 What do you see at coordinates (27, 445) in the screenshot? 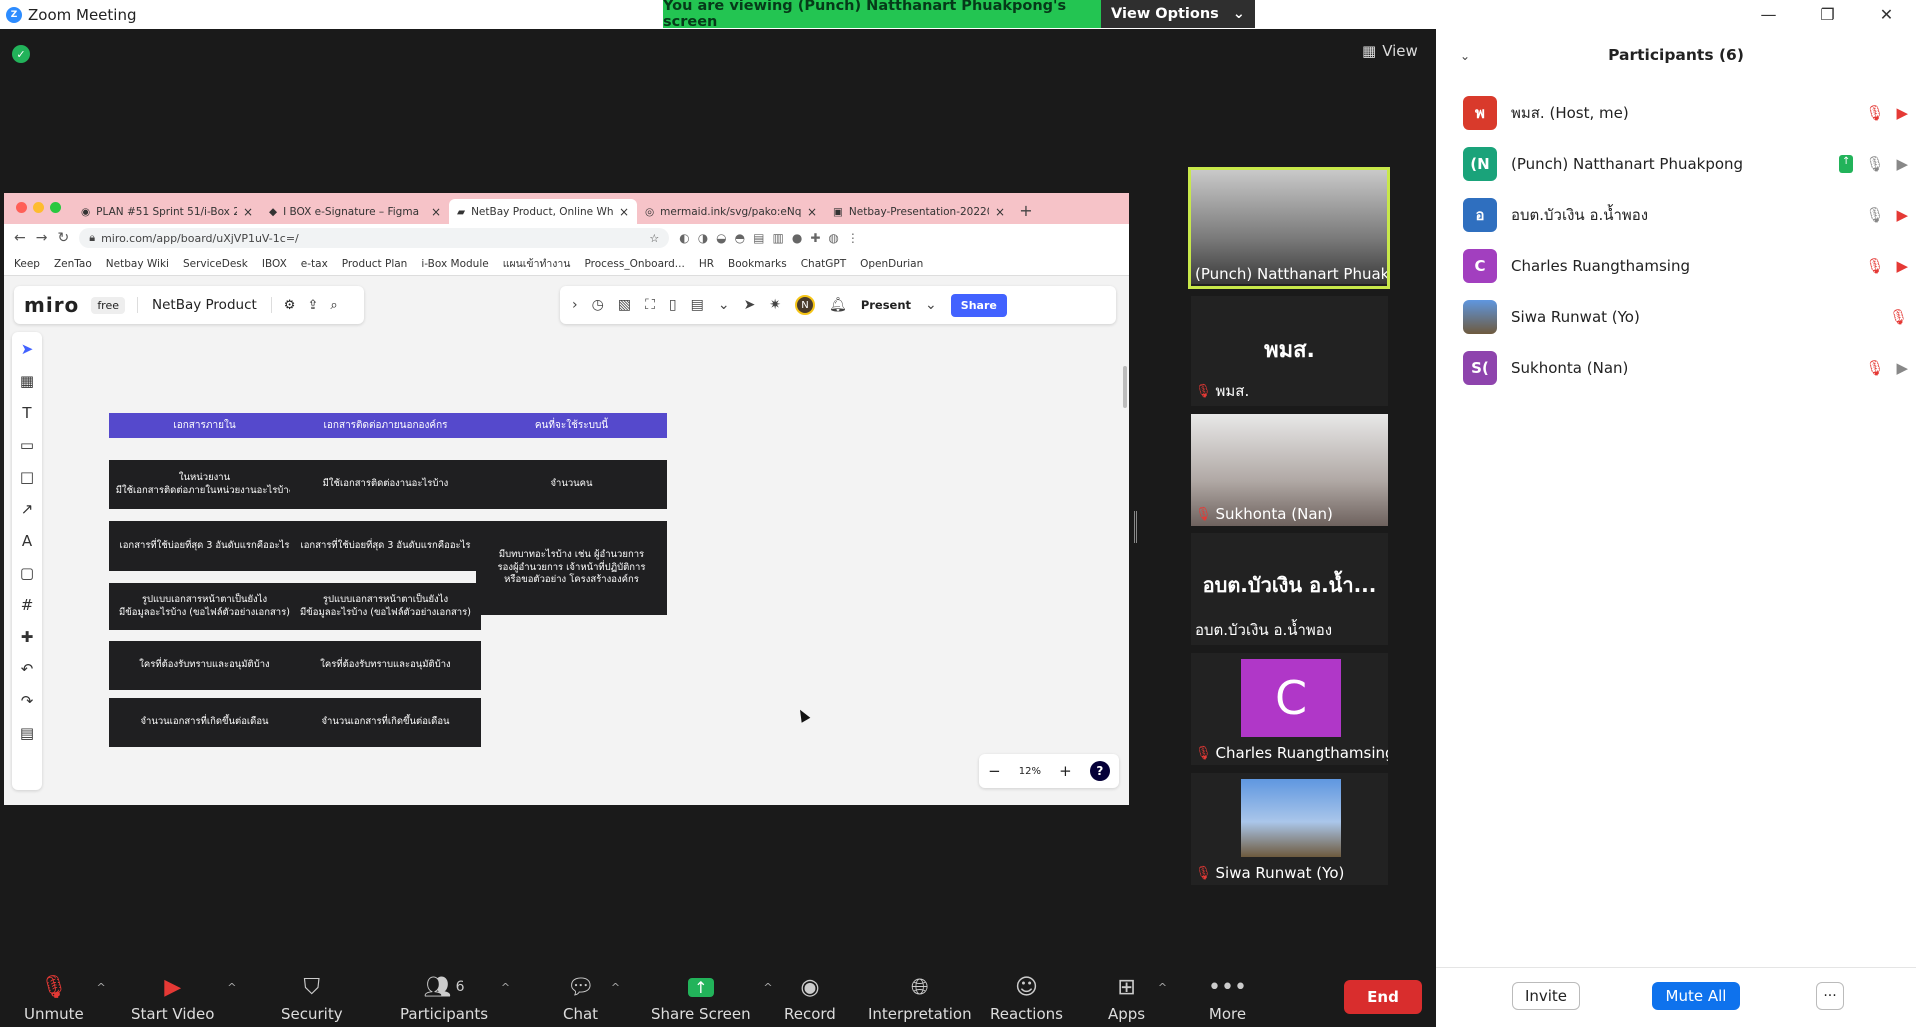
I see `sticky-note-icon: ▭` at bounding box center [27, 445].